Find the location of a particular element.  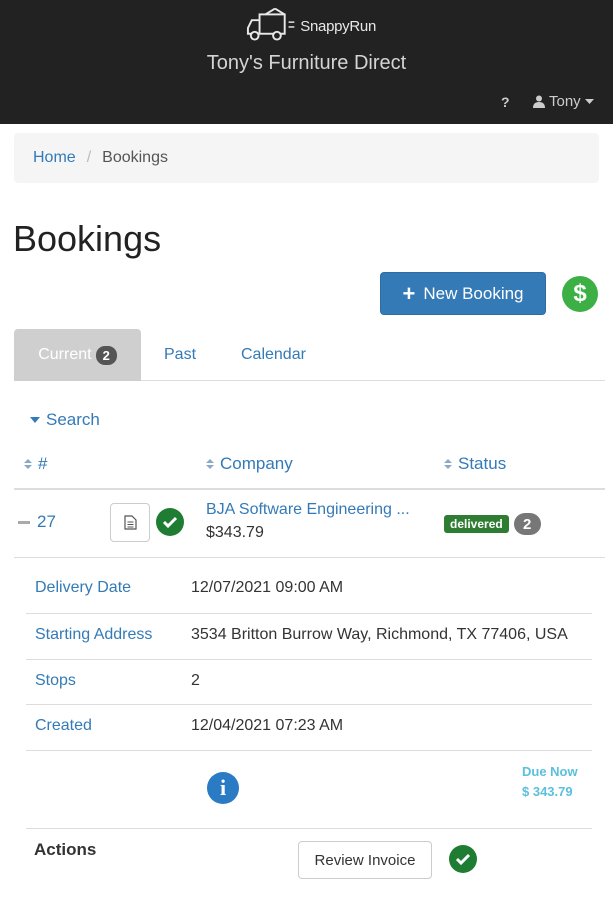

new-booking-button: + New Booking is located at coordinates (463, 293).